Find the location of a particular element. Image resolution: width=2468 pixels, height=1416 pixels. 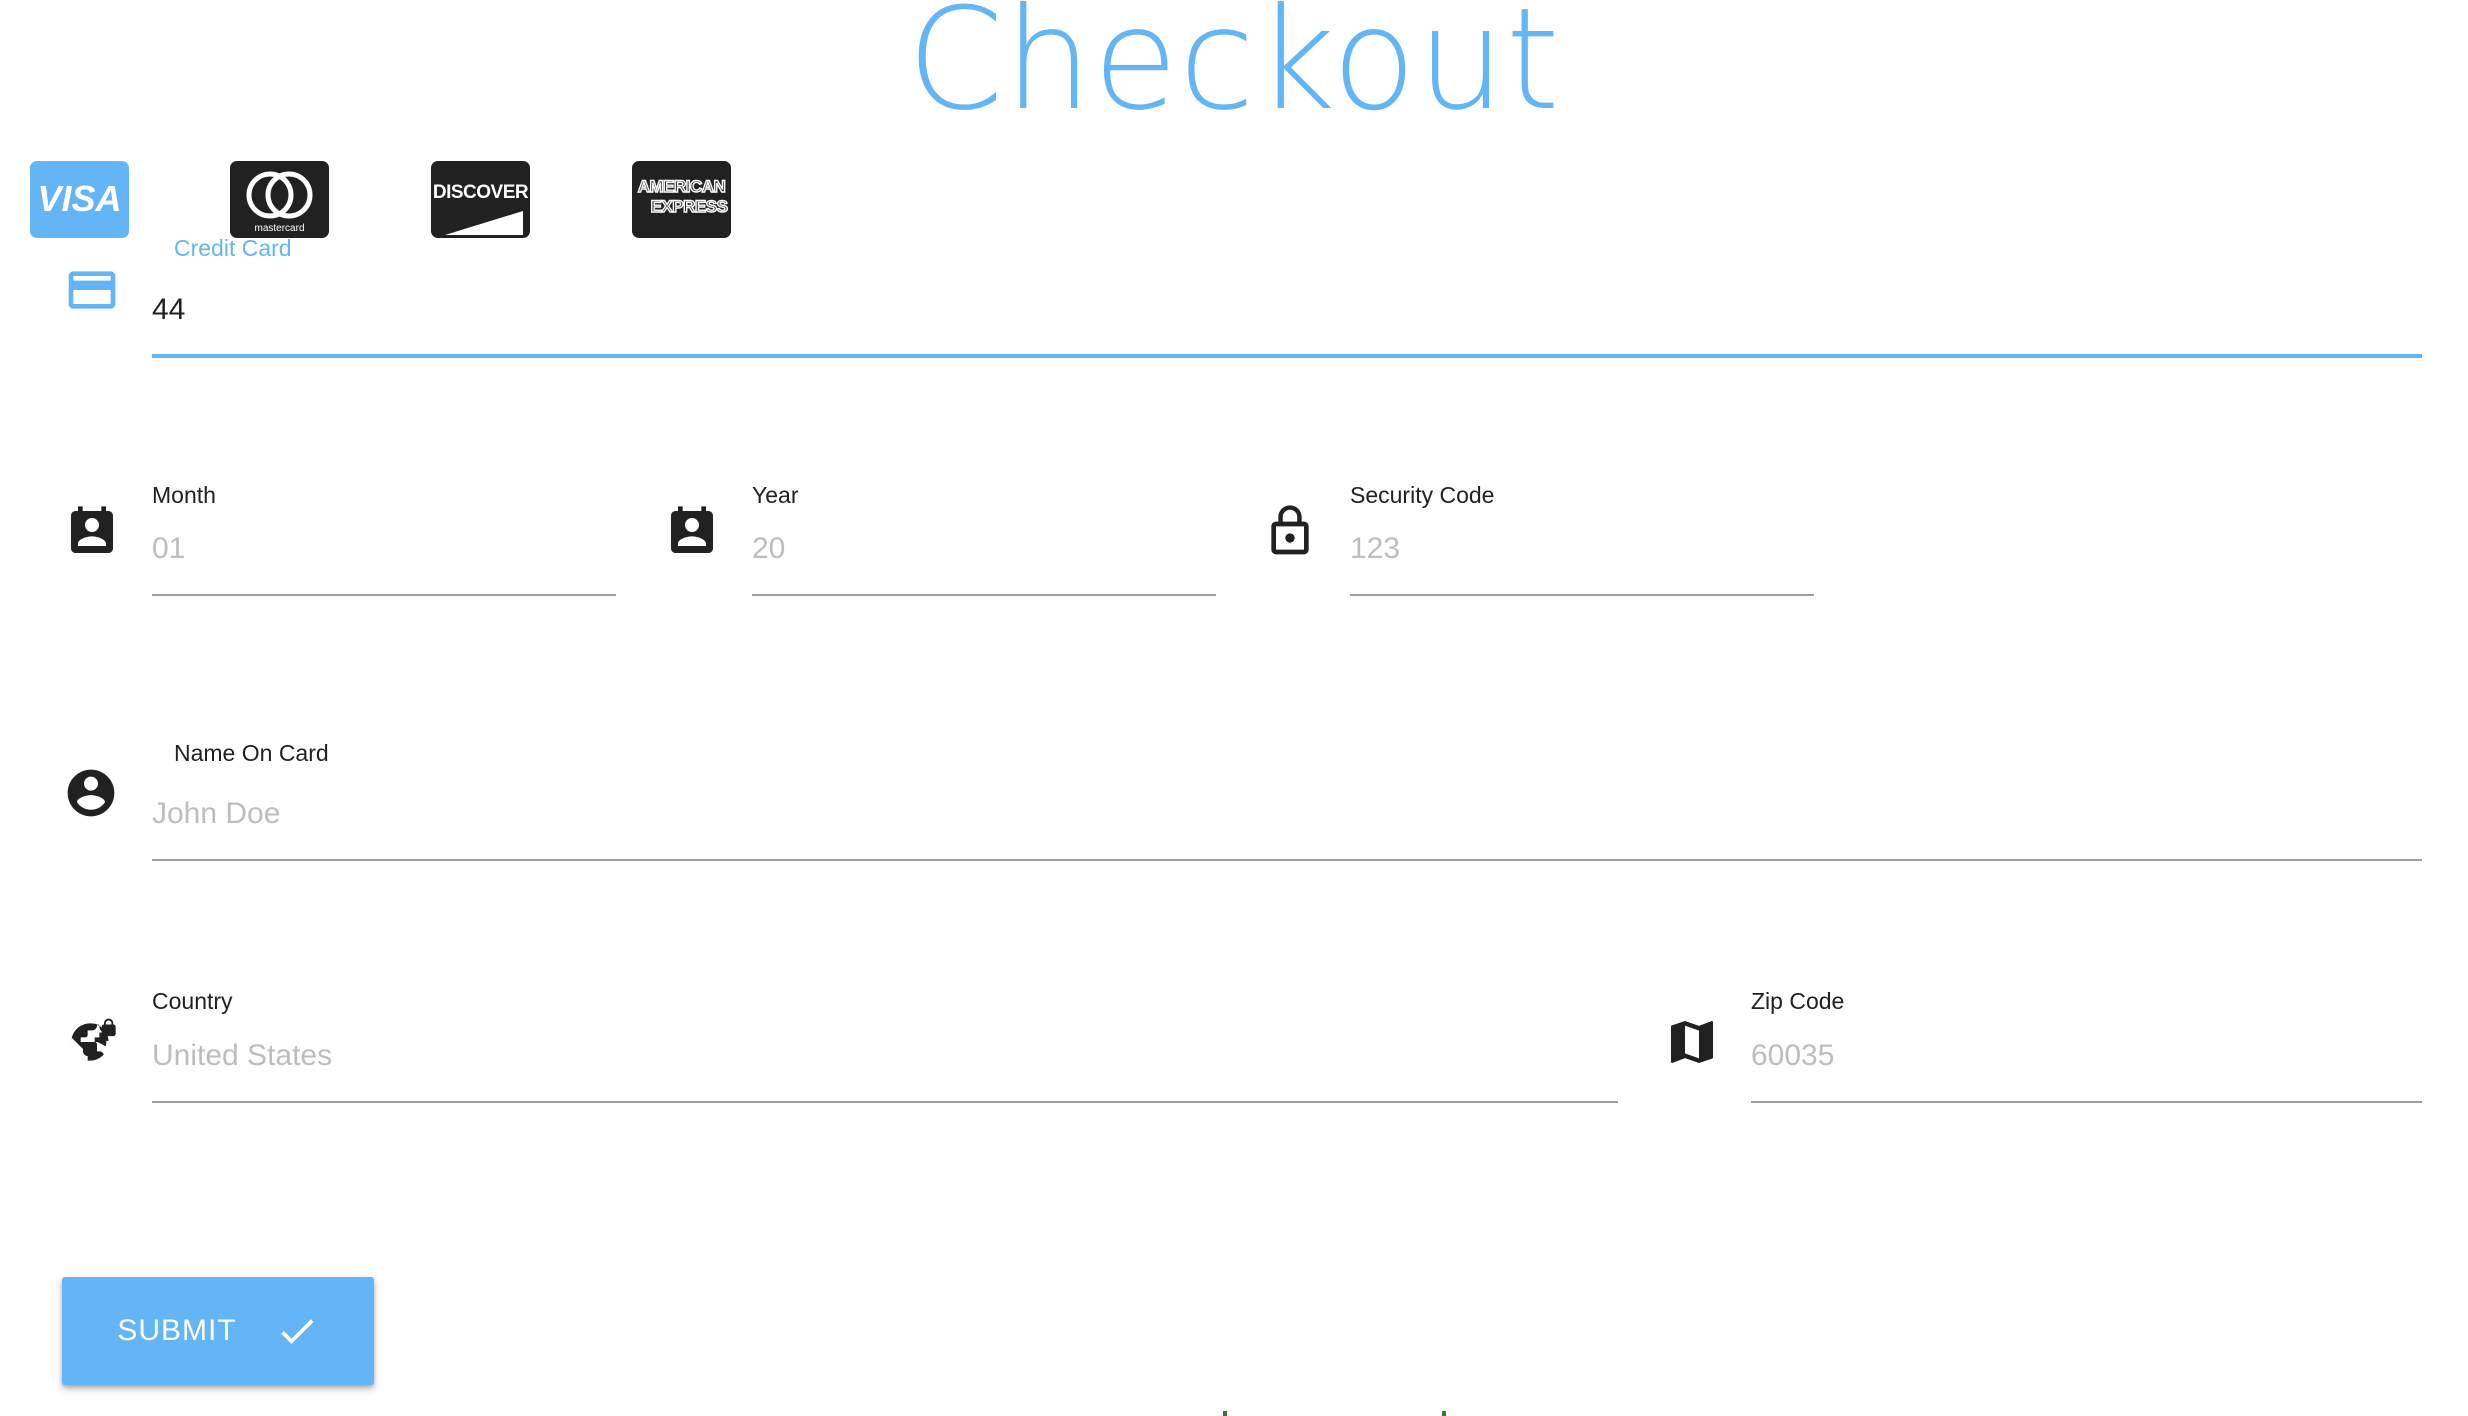

discover-logo-text: DISCOVER is located at coordinates (481, 192).